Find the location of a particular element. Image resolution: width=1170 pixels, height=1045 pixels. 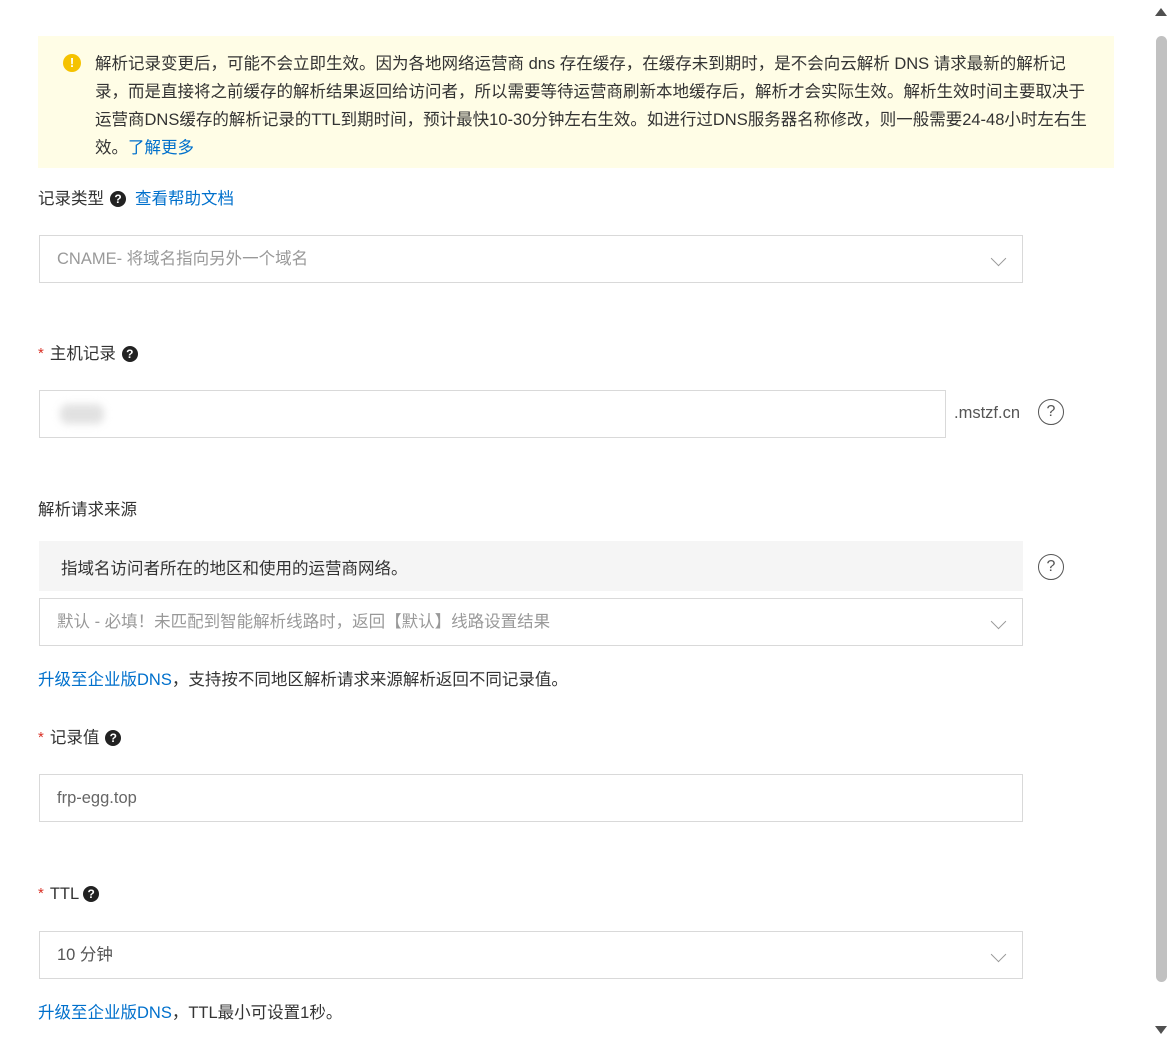

record-type-value: CNAME- 将域名指向另外一个域名 is located at coordinates (183, 259).